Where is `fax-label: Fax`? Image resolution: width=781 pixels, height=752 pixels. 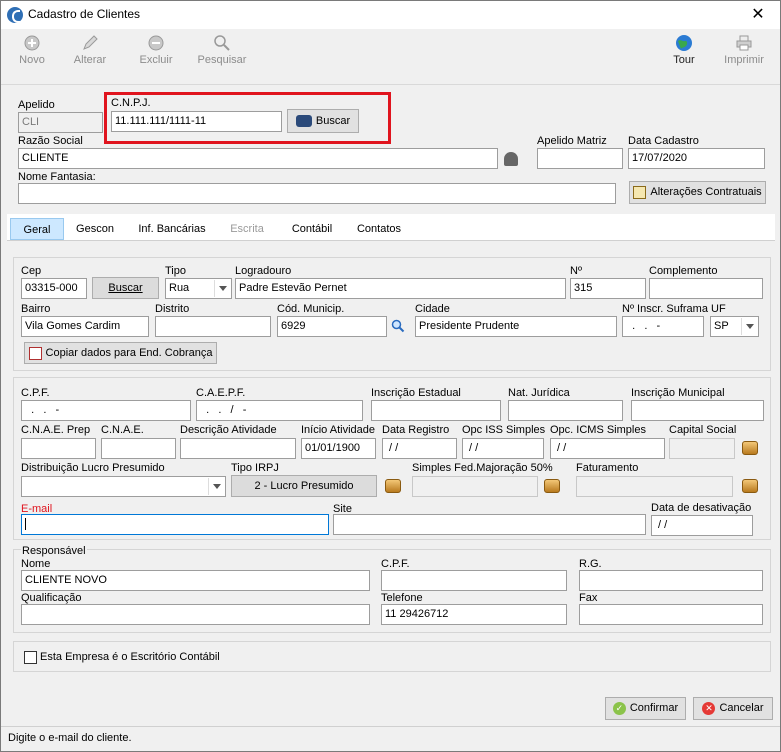
fax-label: Fax is located at coordinates (588, 598).